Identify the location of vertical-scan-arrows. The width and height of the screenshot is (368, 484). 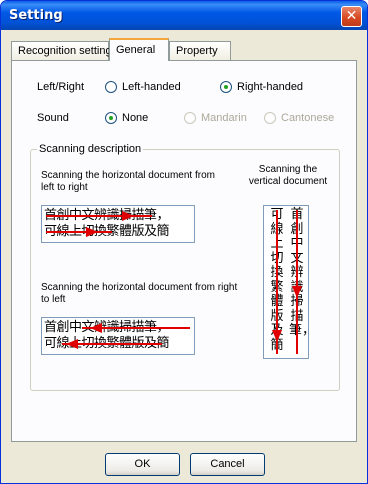
(287, 282).